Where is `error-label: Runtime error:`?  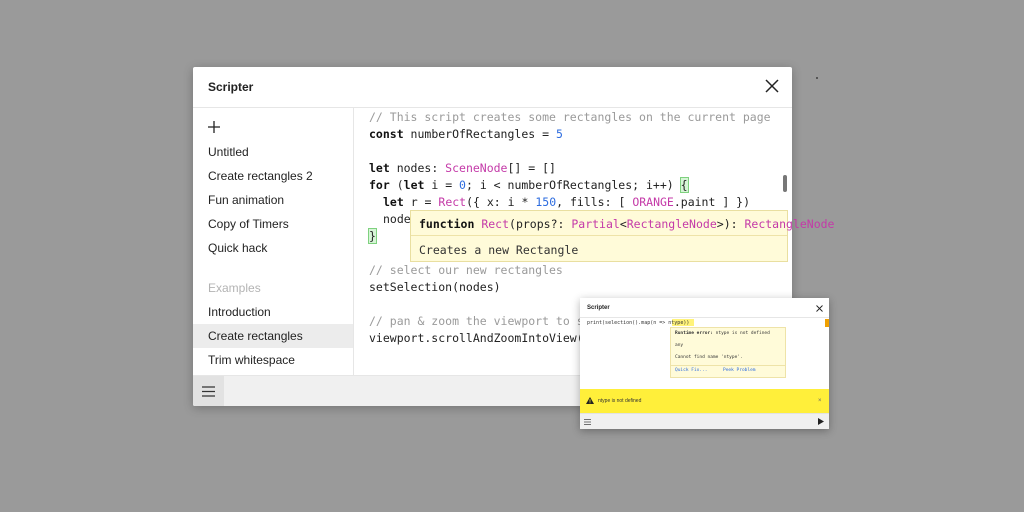 error-label: Runtime error: is located at coordinates (694, 333).